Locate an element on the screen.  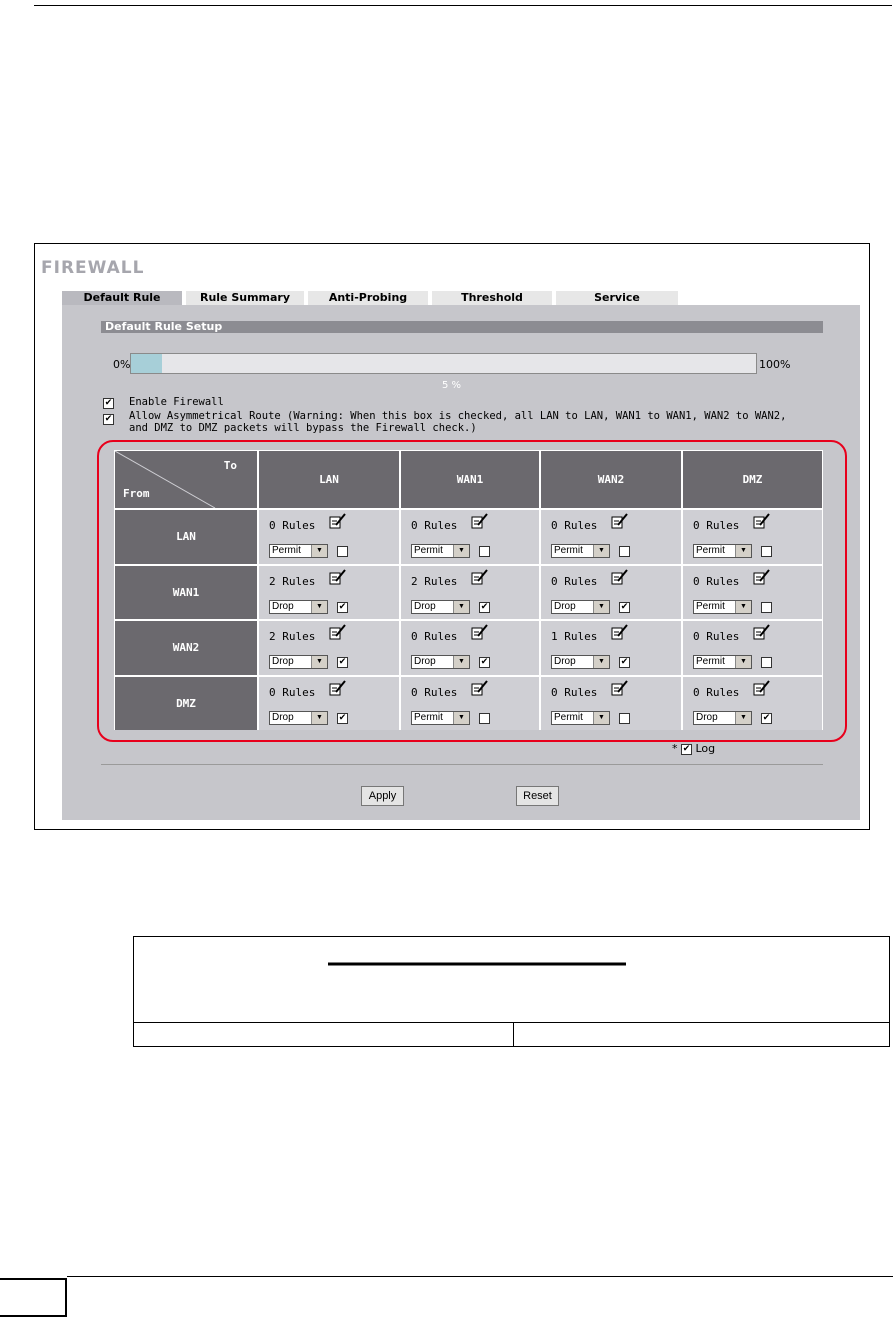
divider is located at coordinates (462, 764).